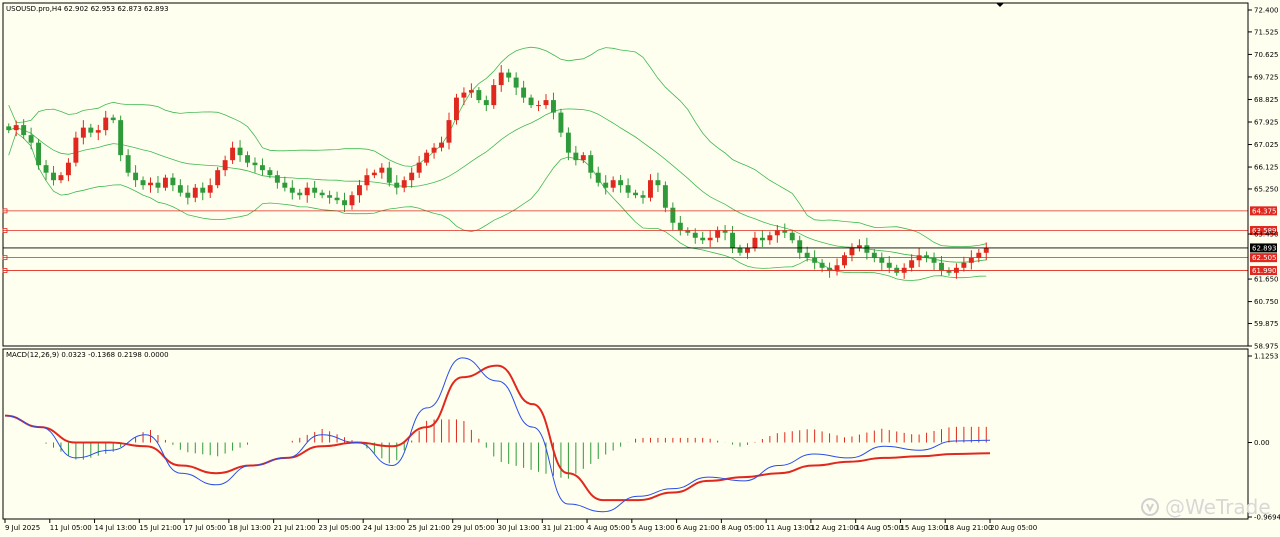  What do you see at coordinates (474, 528) in the screenshot?
I see `time-tick-label: 29 Jul 05:00` at bounding box center [474, 528].